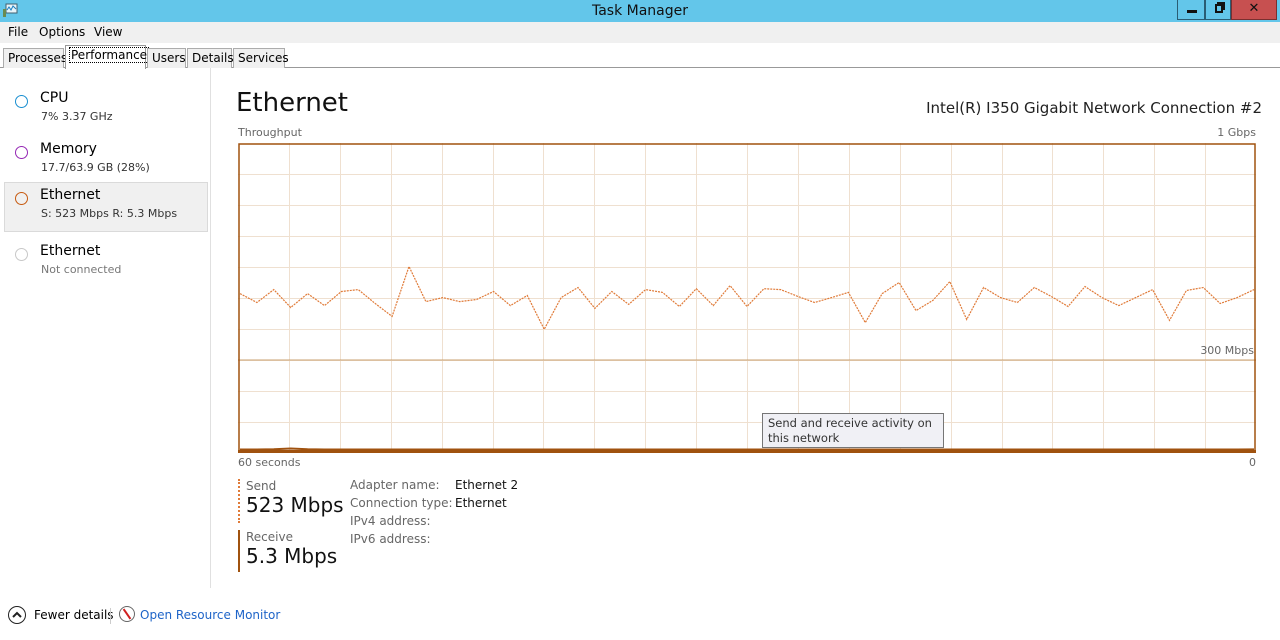 This screenshot has width=1280, height=640. Describe the element at coordinates (1252, 462) in the screenshot. I see `x-right-label: 0` at that location.